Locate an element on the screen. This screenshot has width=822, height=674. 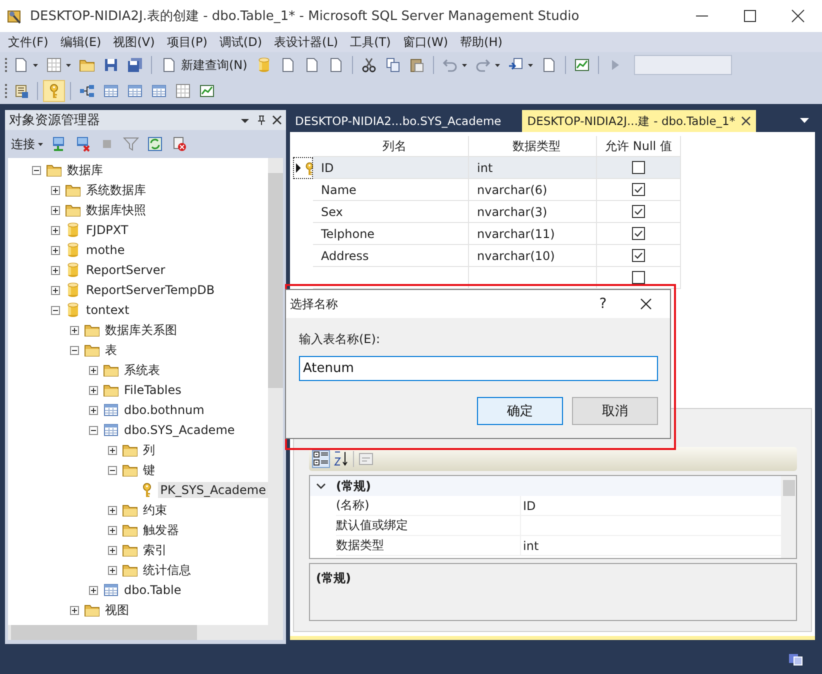
table-cell: Name is located at coordinates (391, 190).